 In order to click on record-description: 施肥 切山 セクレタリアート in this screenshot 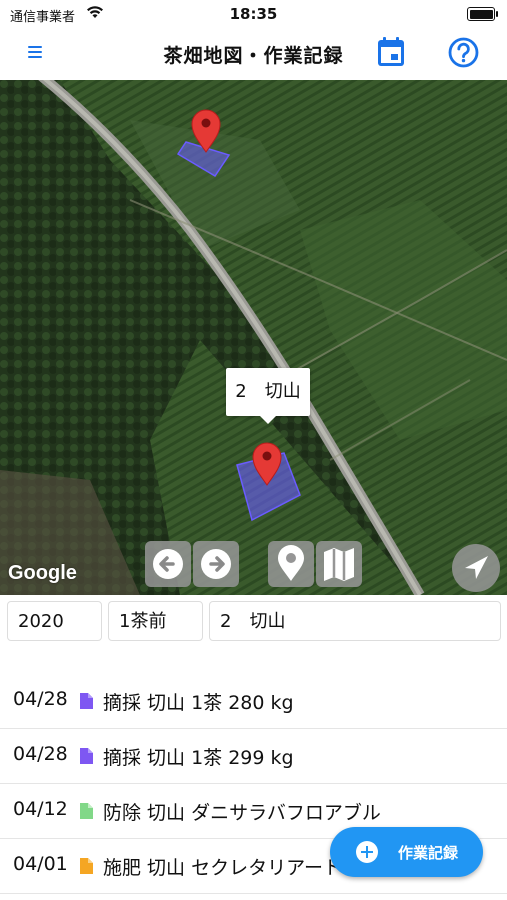, I will do `click(222, 868)`.